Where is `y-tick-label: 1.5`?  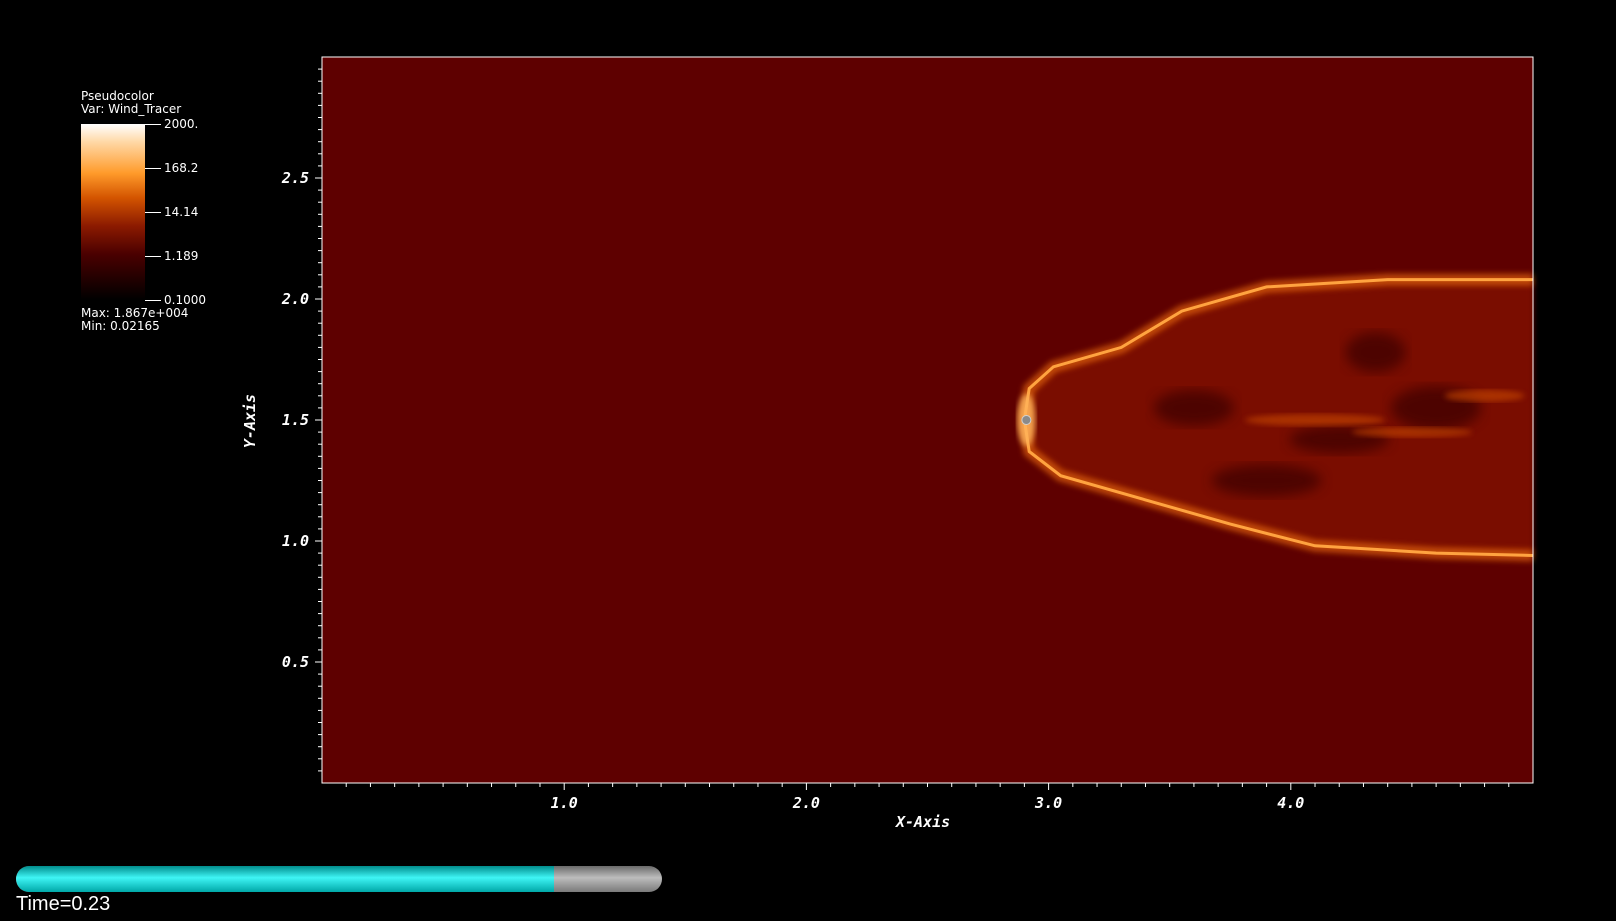 y-tick-label: 1.5 is located at coordinates (295, 420).